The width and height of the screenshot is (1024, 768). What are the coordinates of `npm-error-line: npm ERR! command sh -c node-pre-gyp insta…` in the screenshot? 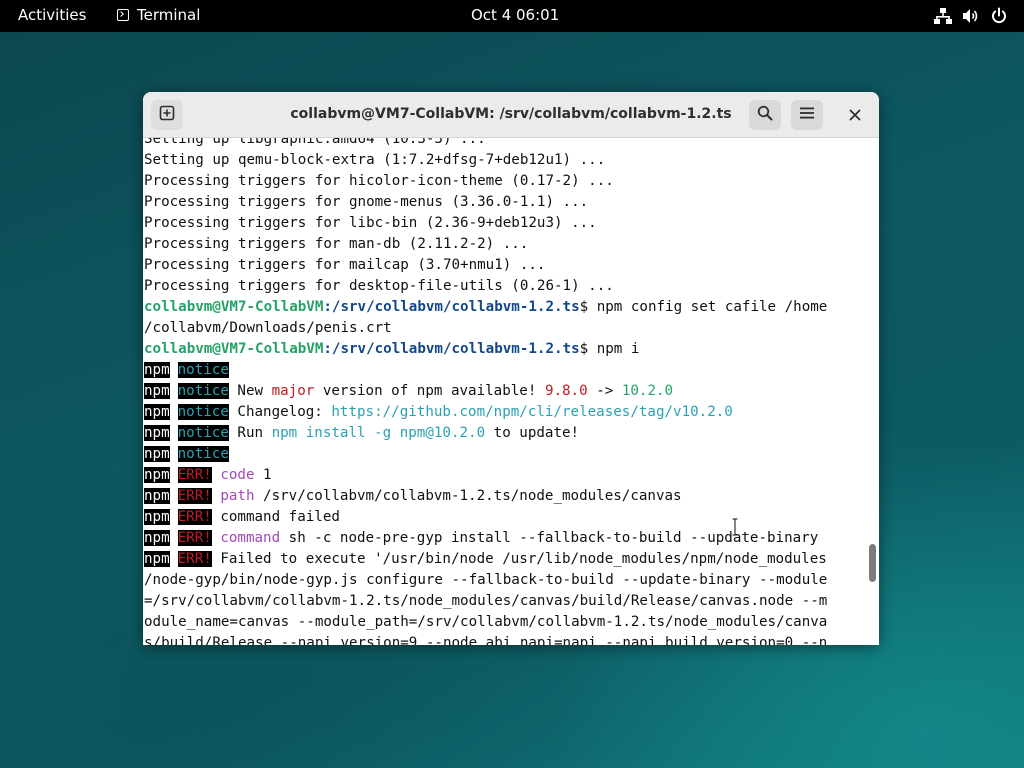 It's located at (485, 538).